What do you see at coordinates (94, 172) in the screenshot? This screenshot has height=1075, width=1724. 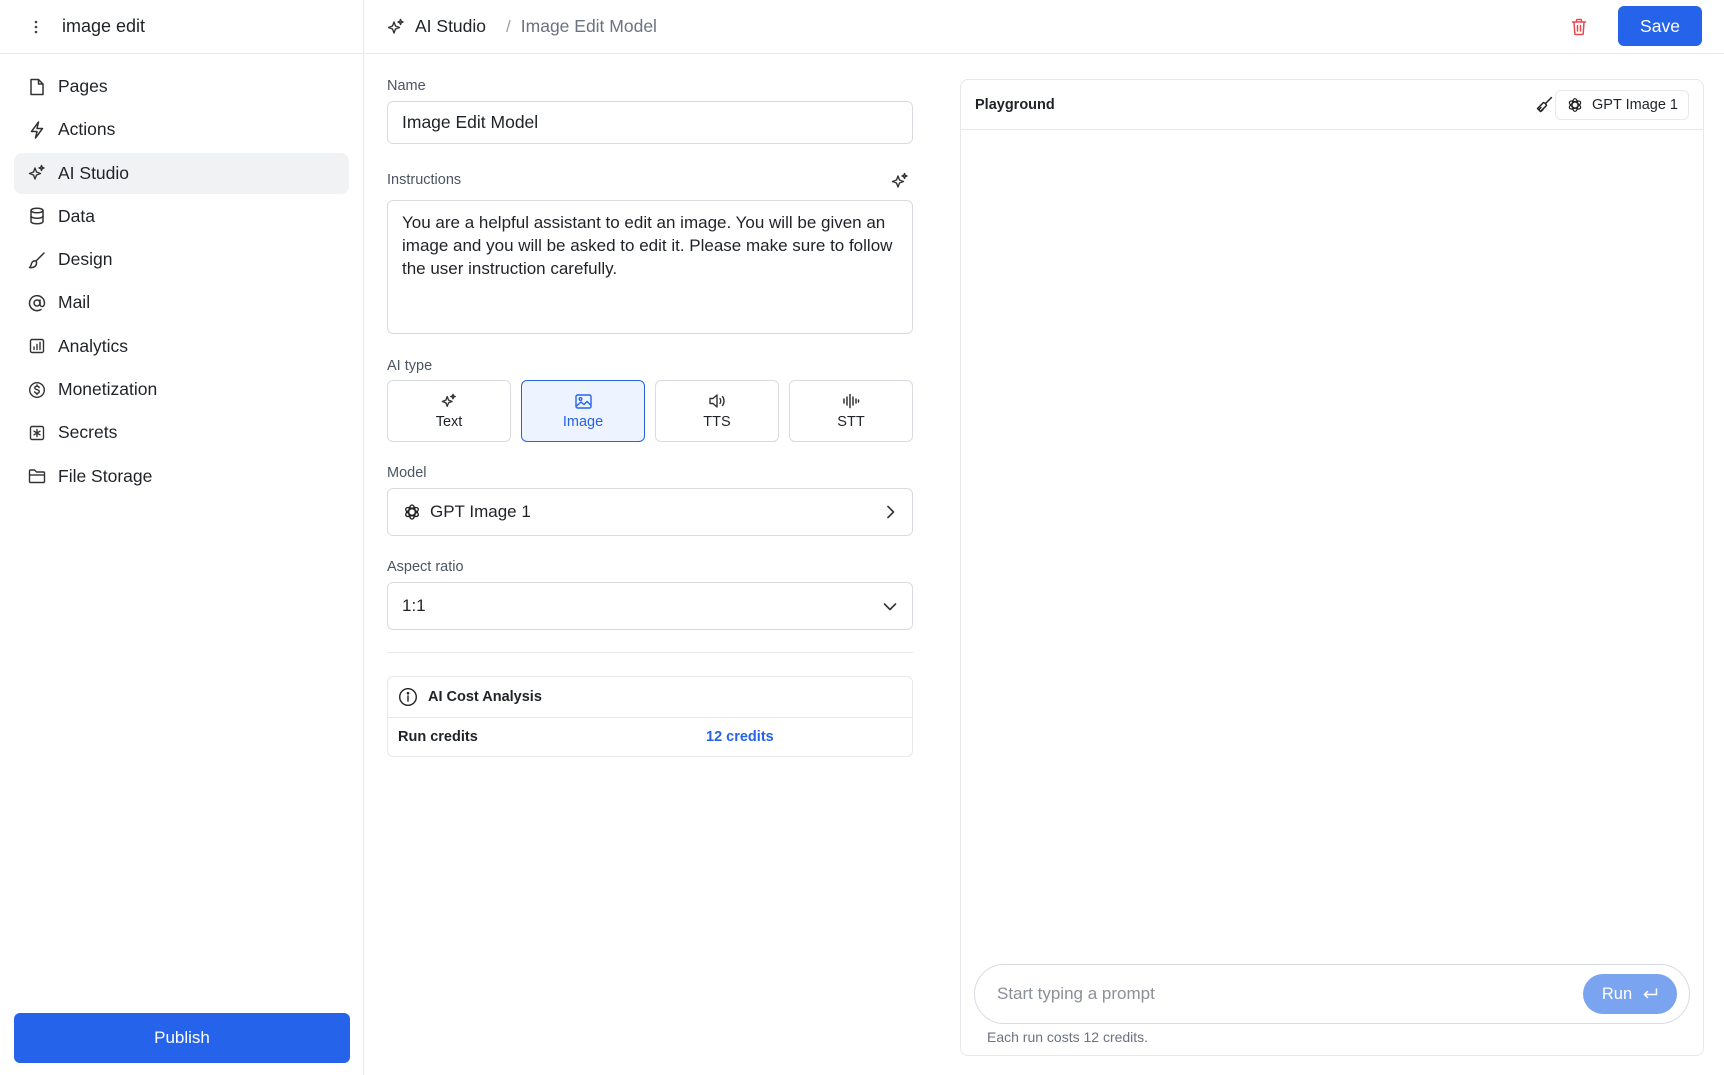 I see `sidebar-item-label: AI Studio` at bounding box center [94, 172].